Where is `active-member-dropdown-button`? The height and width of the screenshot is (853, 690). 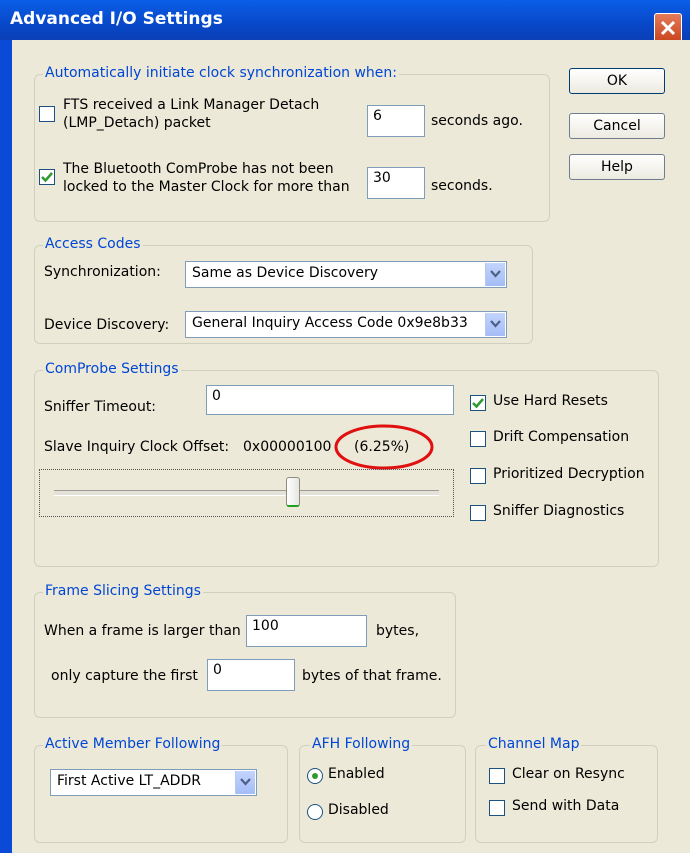 active-member-dropdown-button is located at coordinates (245, 782).